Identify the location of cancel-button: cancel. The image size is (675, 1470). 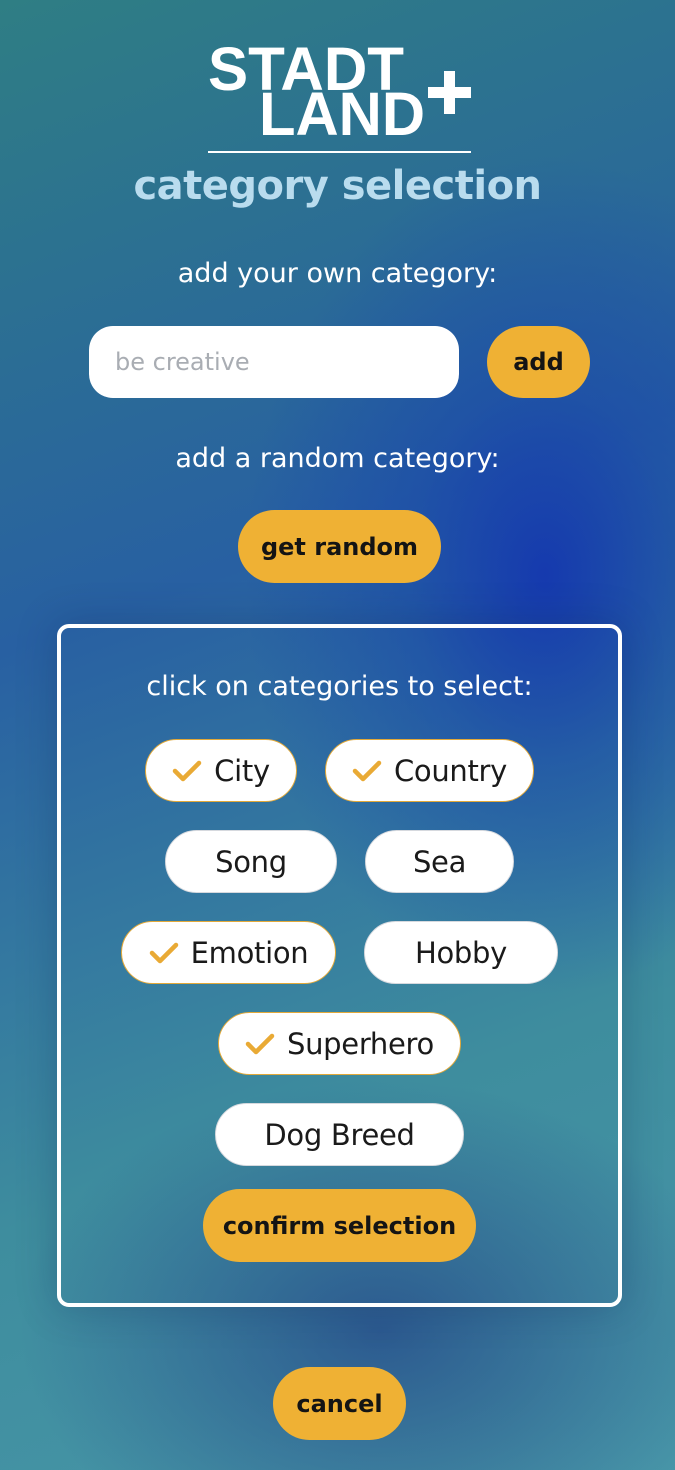
(339, 1403).